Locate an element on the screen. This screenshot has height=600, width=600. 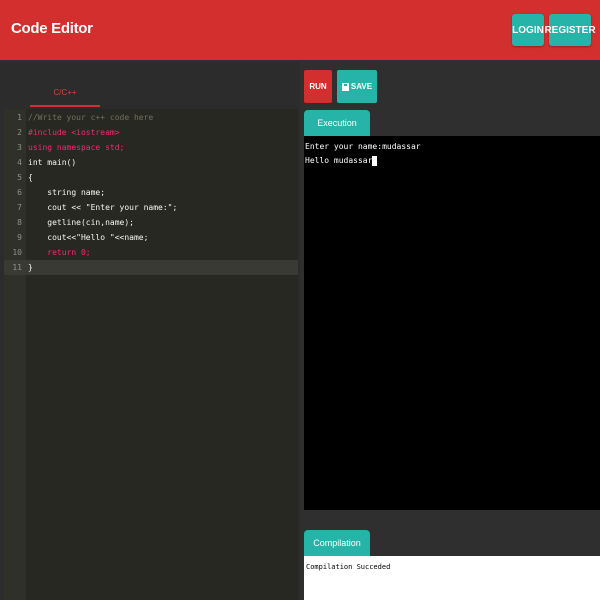
code-line: 10 return 0; is located at coordinates (151, 252).